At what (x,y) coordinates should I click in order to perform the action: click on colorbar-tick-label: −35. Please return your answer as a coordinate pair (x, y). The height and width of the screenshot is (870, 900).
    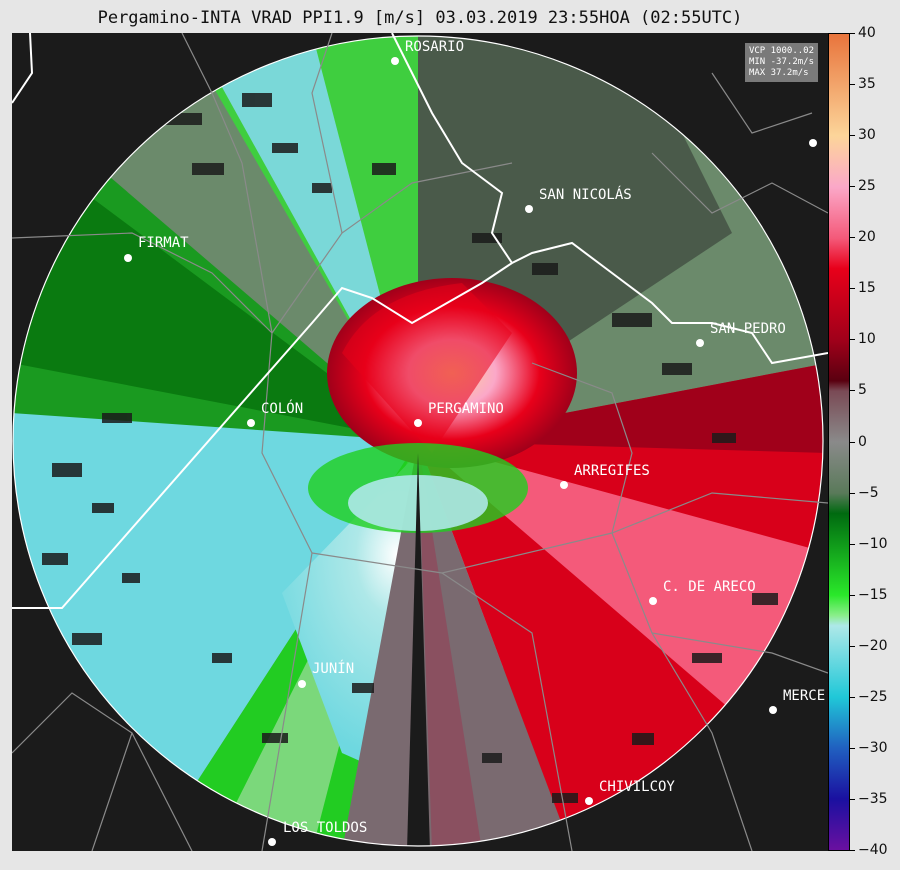
    Looking at the image, I should click on (873, 798).